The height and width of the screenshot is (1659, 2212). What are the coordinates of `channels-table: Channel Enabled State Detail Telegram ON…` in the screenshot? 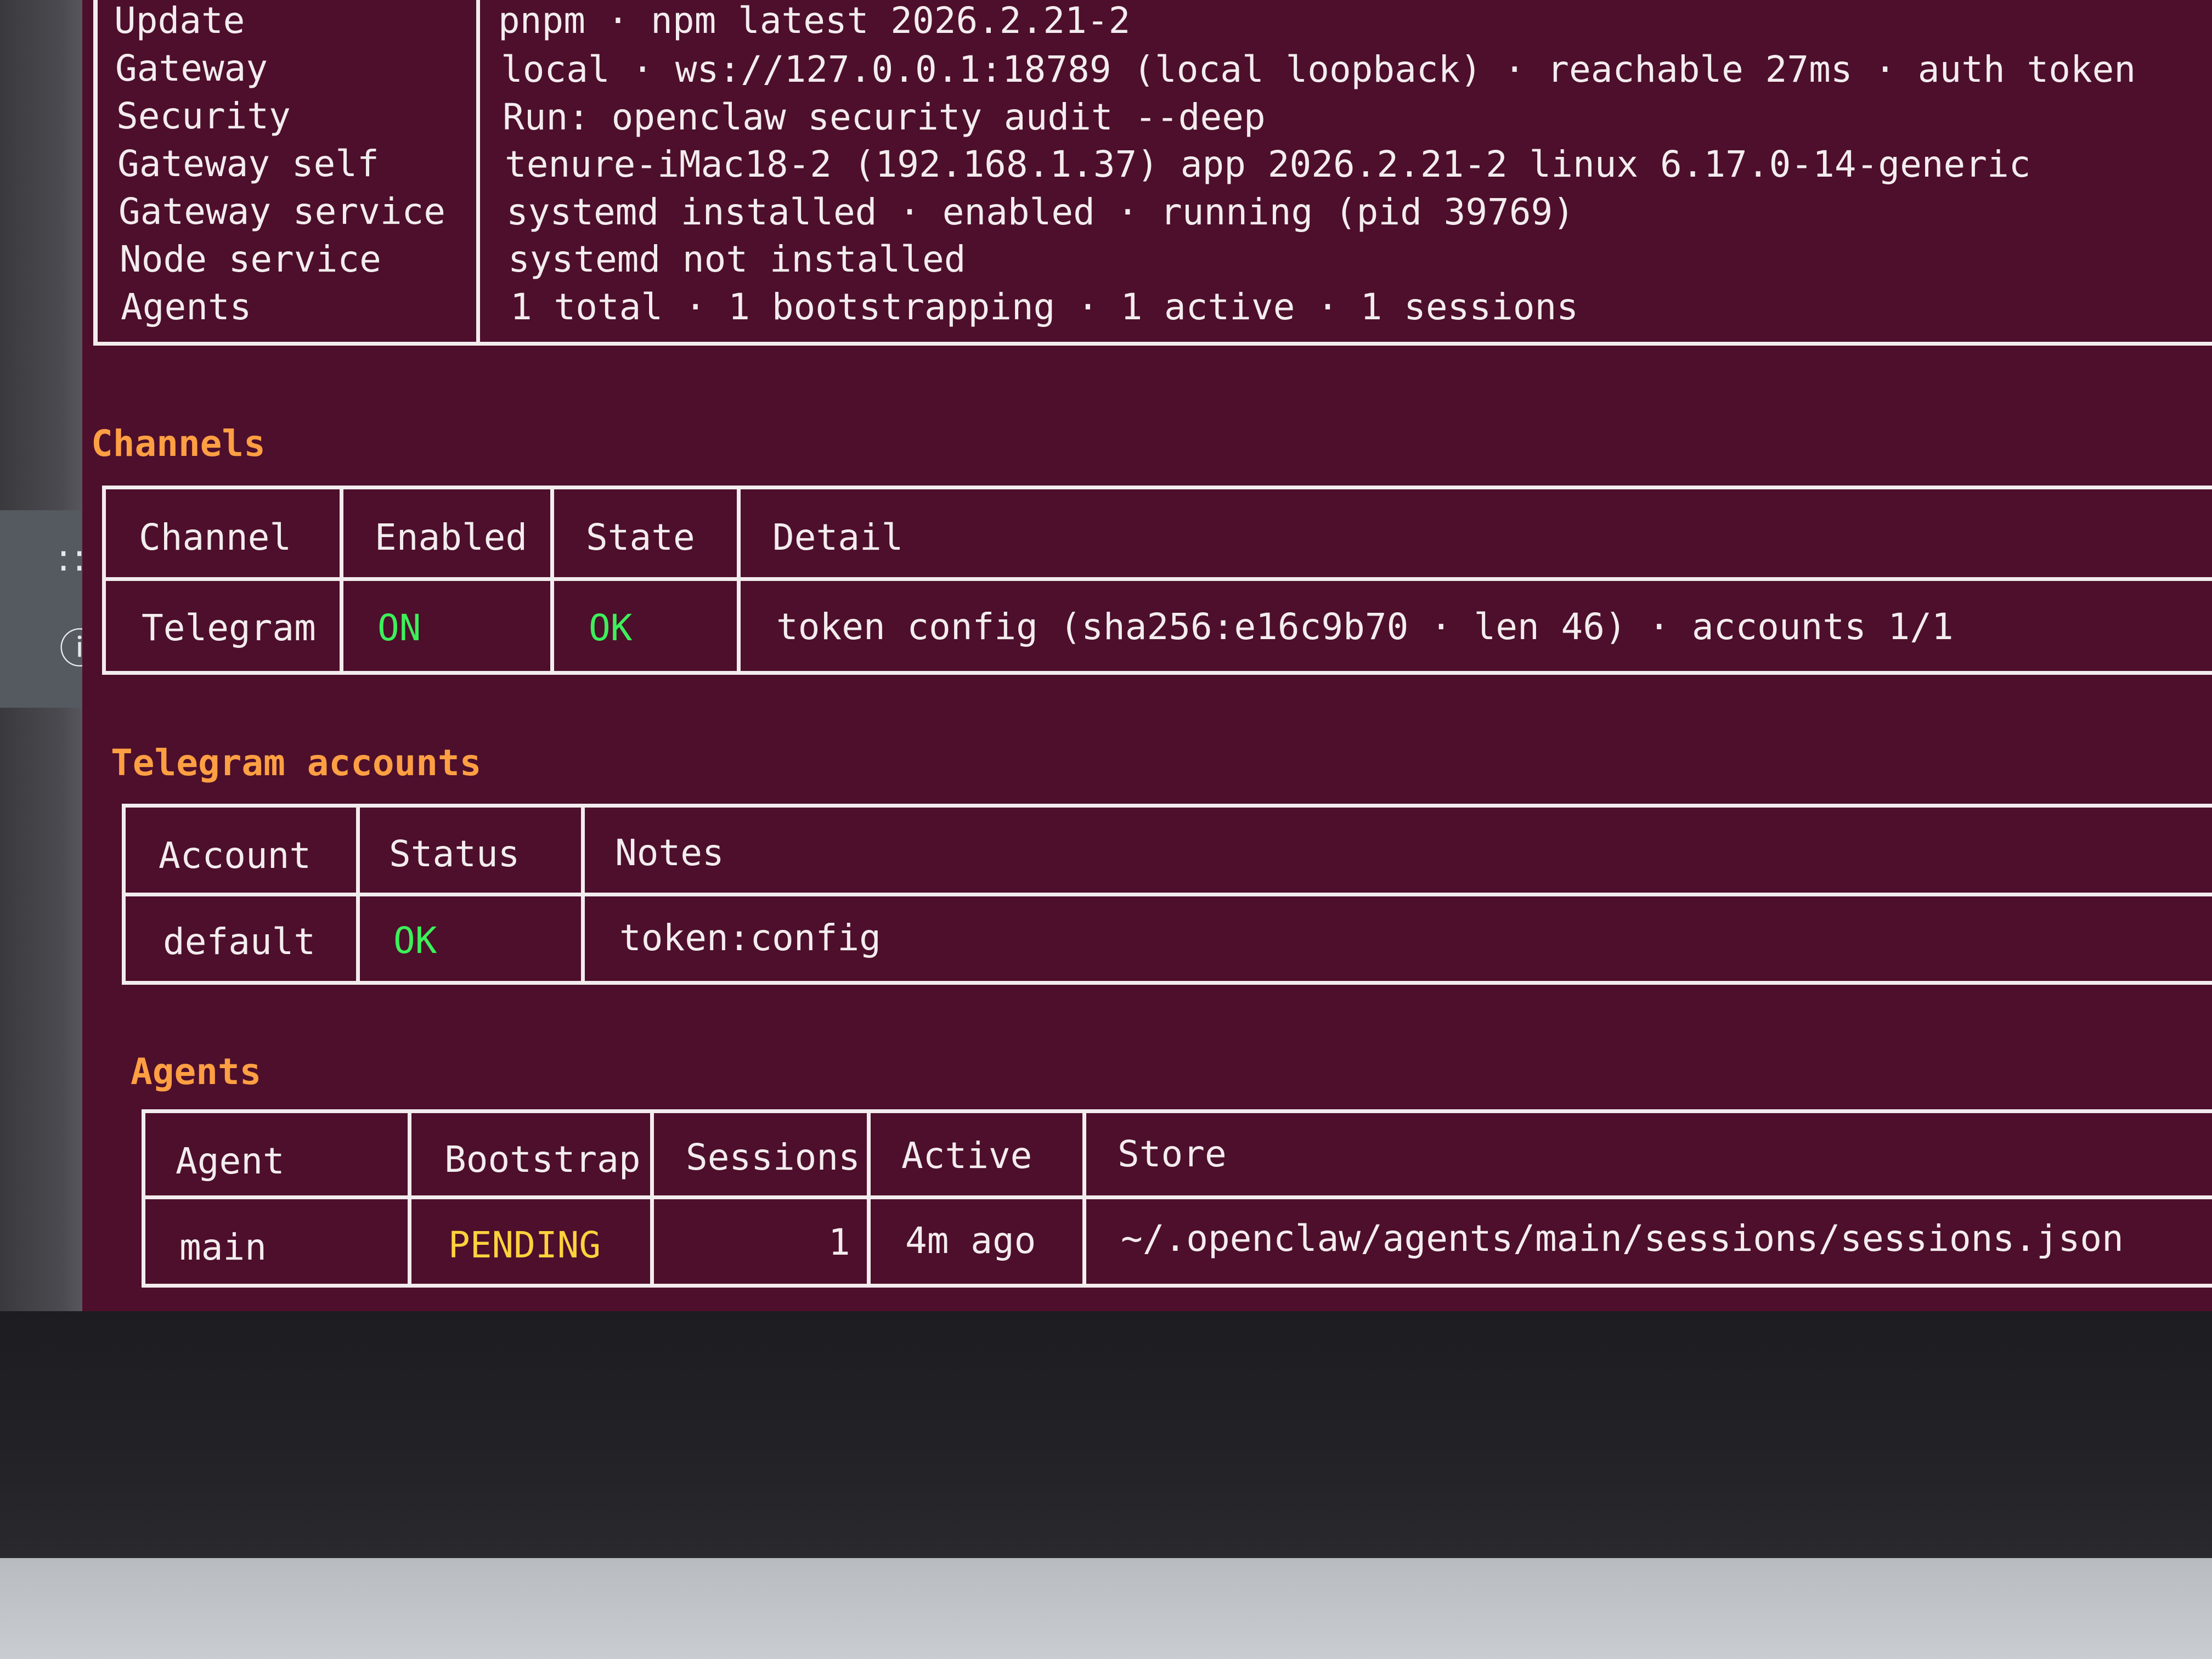 It's located at (1157, 580).